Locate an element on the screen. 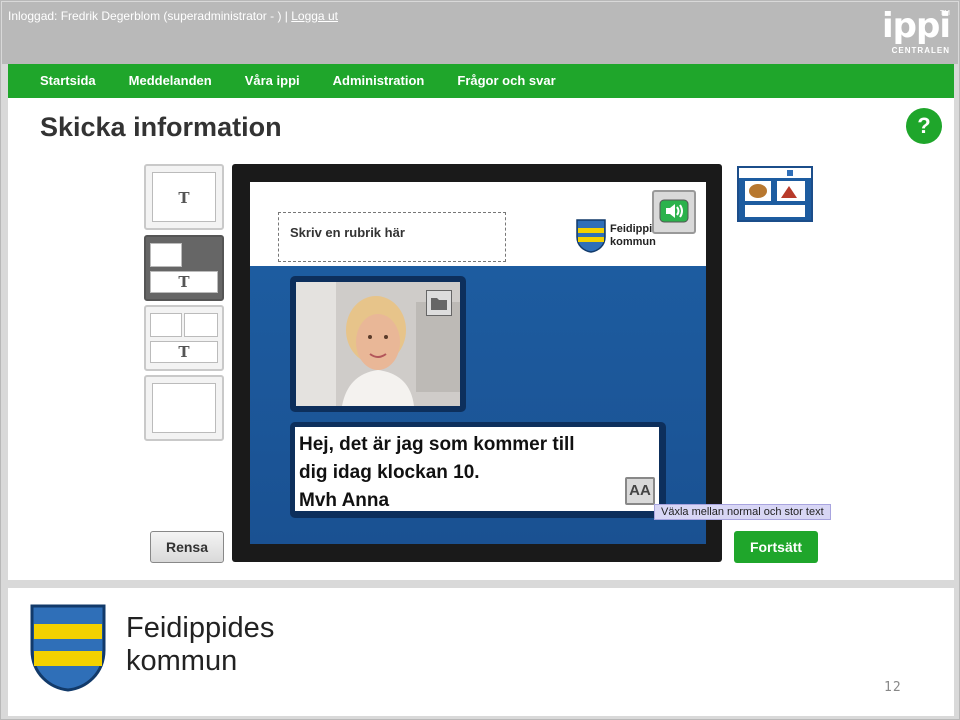 The width and height of the screenshot is (960, 720). template-image-only is located at coordinates (184, 408).